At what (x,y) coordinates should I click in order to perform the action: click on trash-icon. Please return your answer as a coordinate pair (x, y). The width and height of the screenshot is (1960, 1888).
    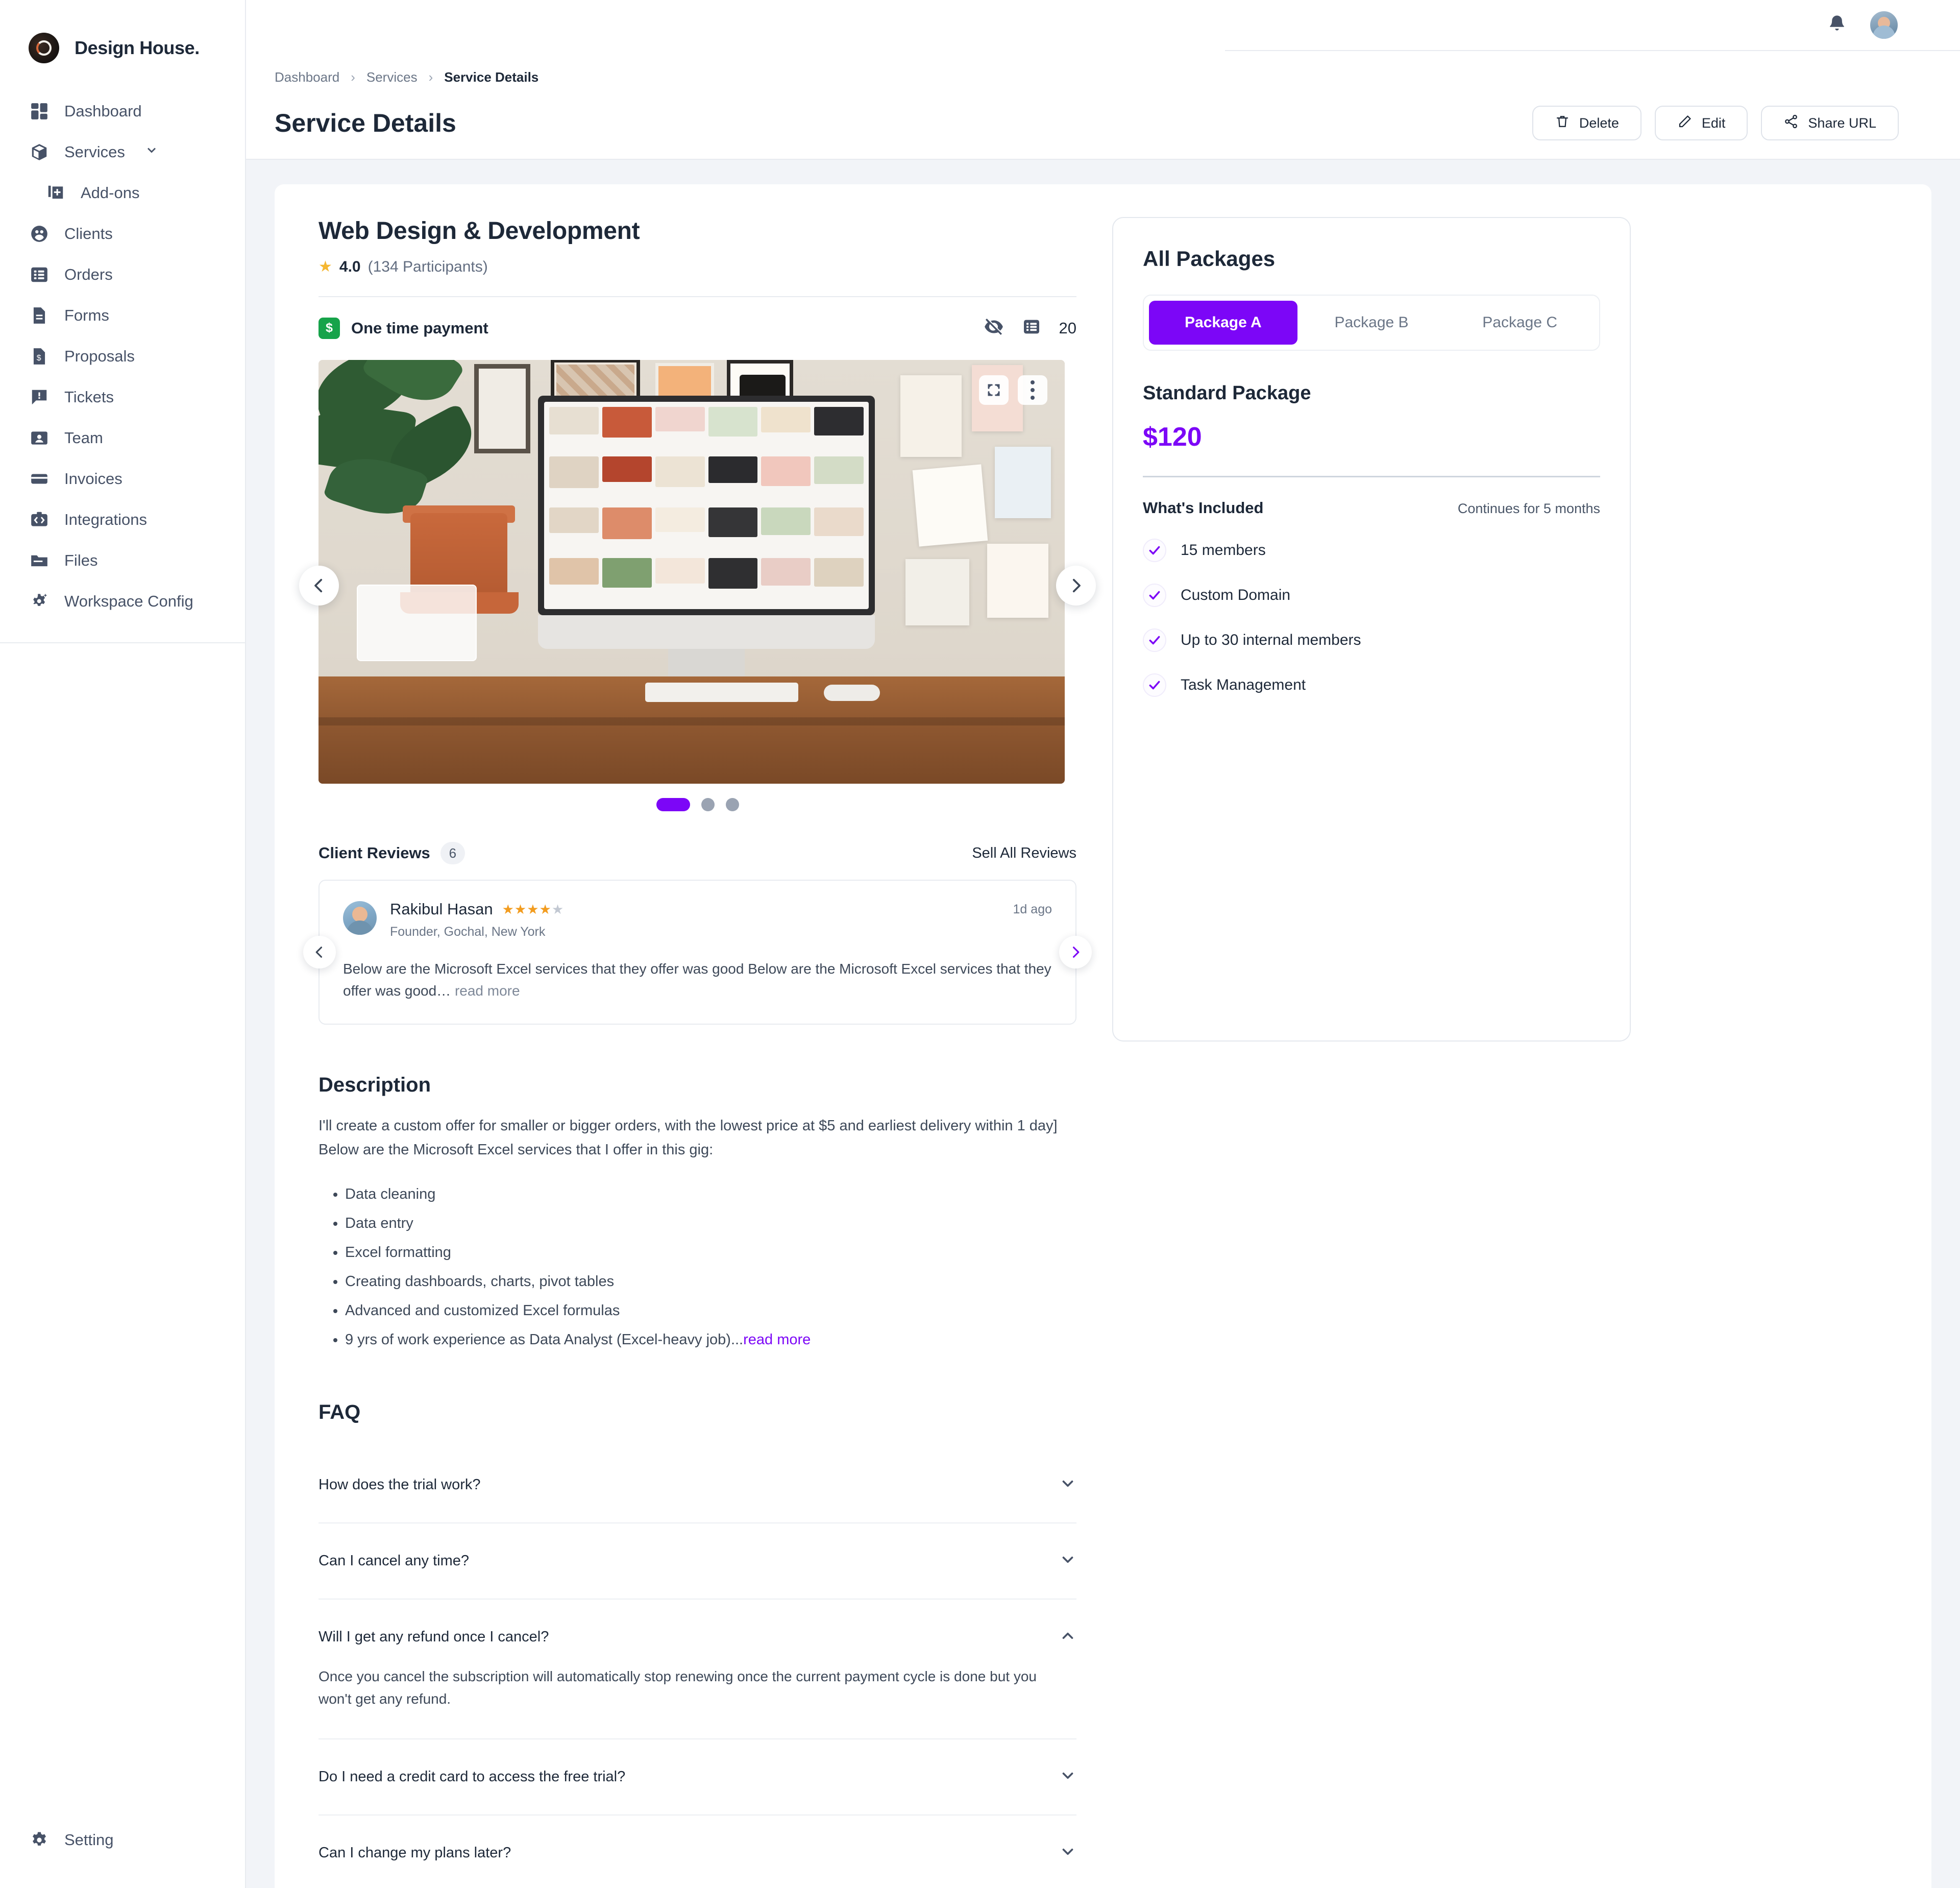
    Looking at the image, I should click on (1562, 123).